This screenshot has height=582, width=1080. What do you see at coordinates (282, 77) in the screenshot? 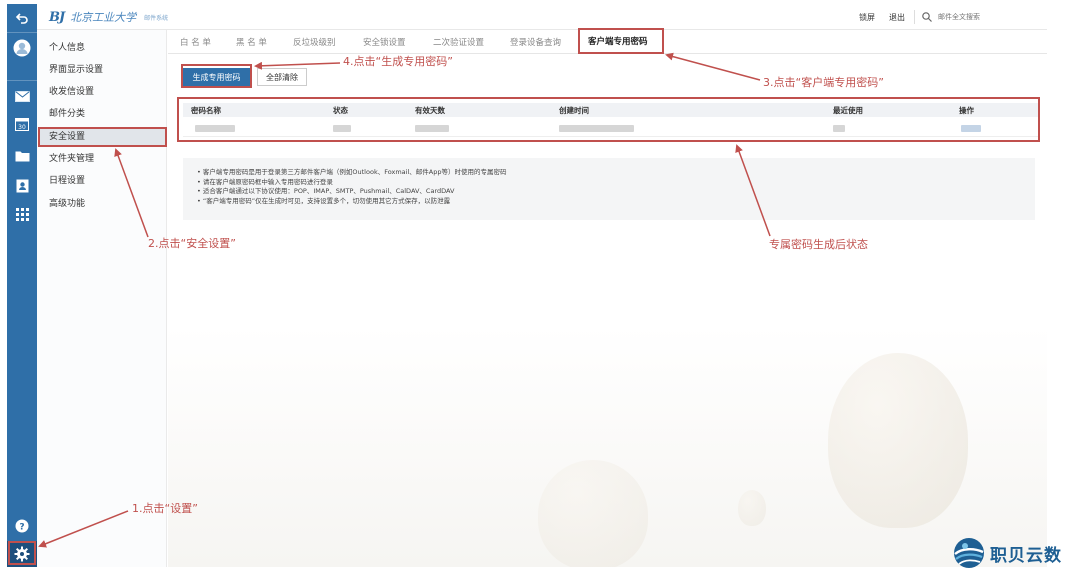
I see `clear-all-button: 全部清除` at bounding box center [282, 77].